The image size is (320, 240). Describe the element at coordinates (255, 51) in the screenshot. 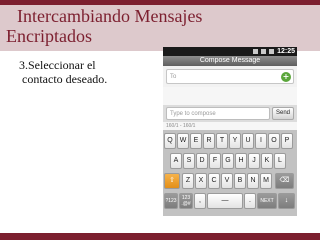

I see `network-icon` at that location.